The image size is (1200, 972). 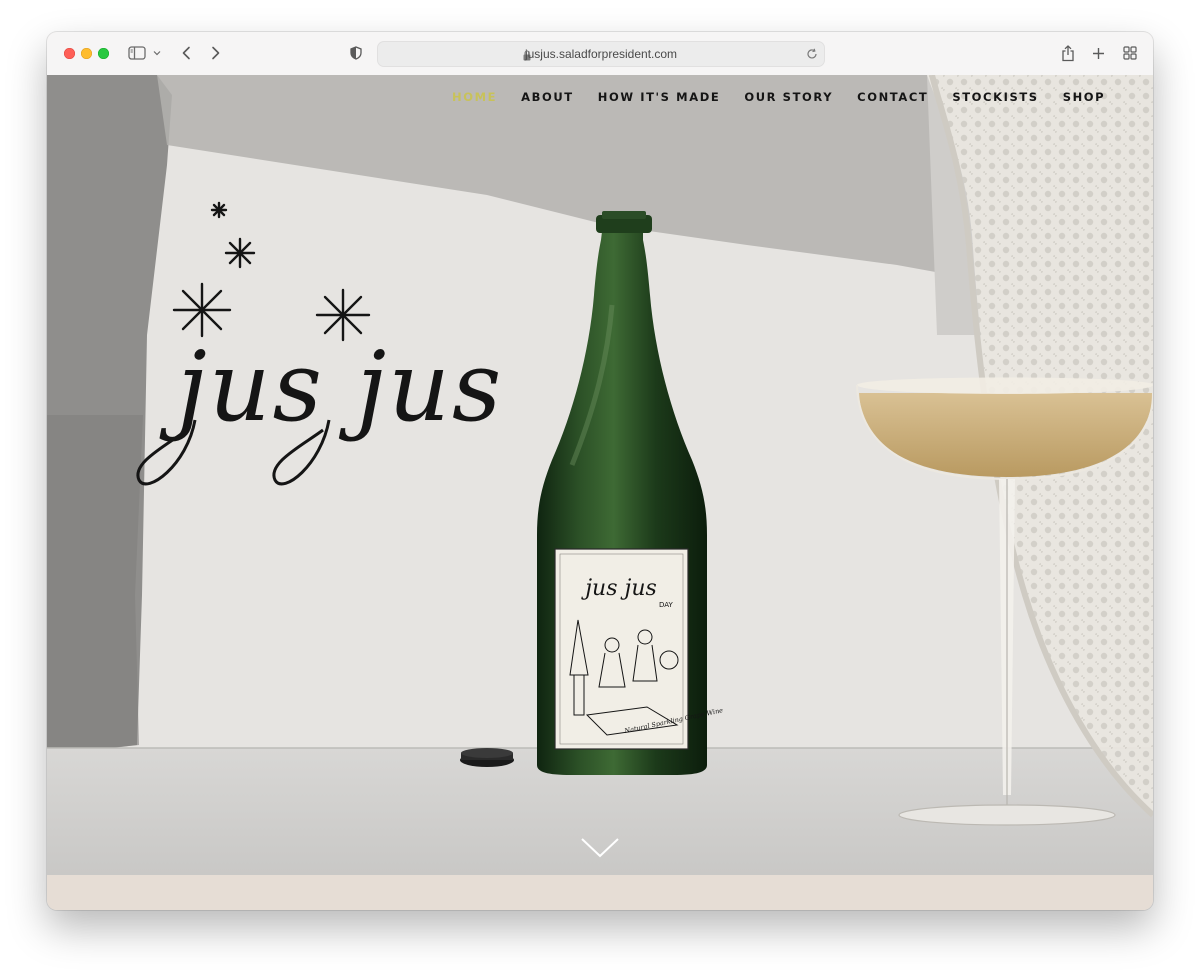 I want to click on shield-icon, so click(x=356, y=53).